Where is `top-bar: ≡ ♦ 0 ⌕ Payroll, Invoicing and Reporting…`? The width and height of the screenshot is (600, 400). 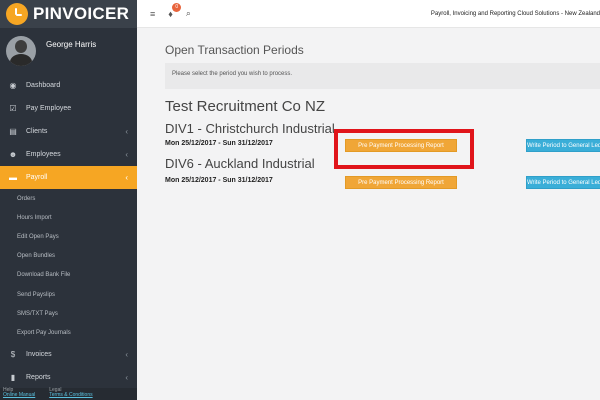
top-bar: ≡ ♦ 0 ⌕ Payroll, Invoicing and Reporting… is located at coordinates (368, 14).